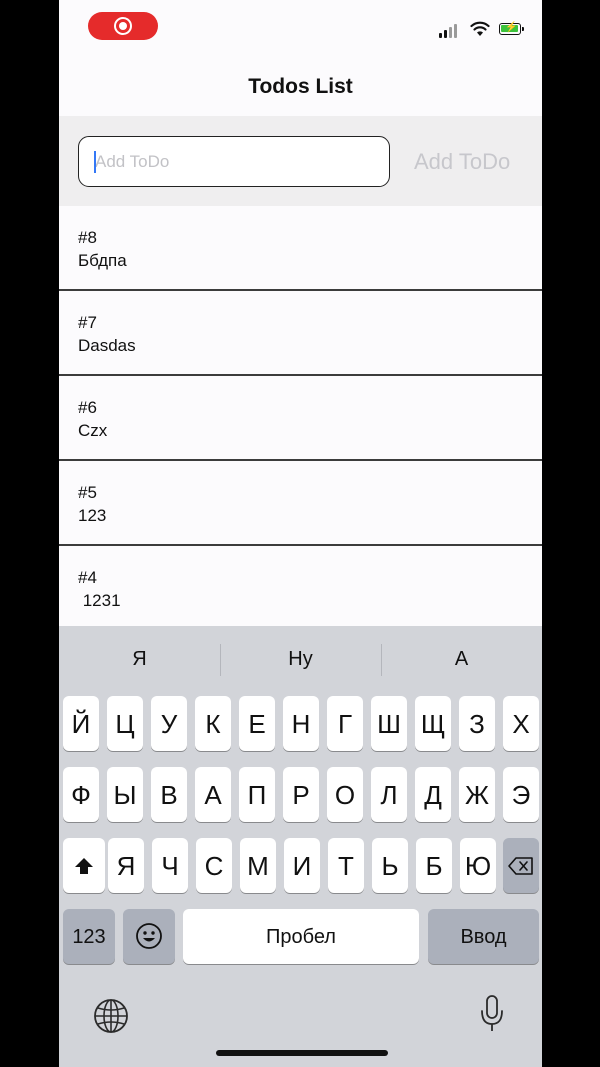 The image size is (600, 1067). What do you see at coordinates (302, 865) in the screenshot?
I see `key-row3-4: И` at bounding box center [302, 865].